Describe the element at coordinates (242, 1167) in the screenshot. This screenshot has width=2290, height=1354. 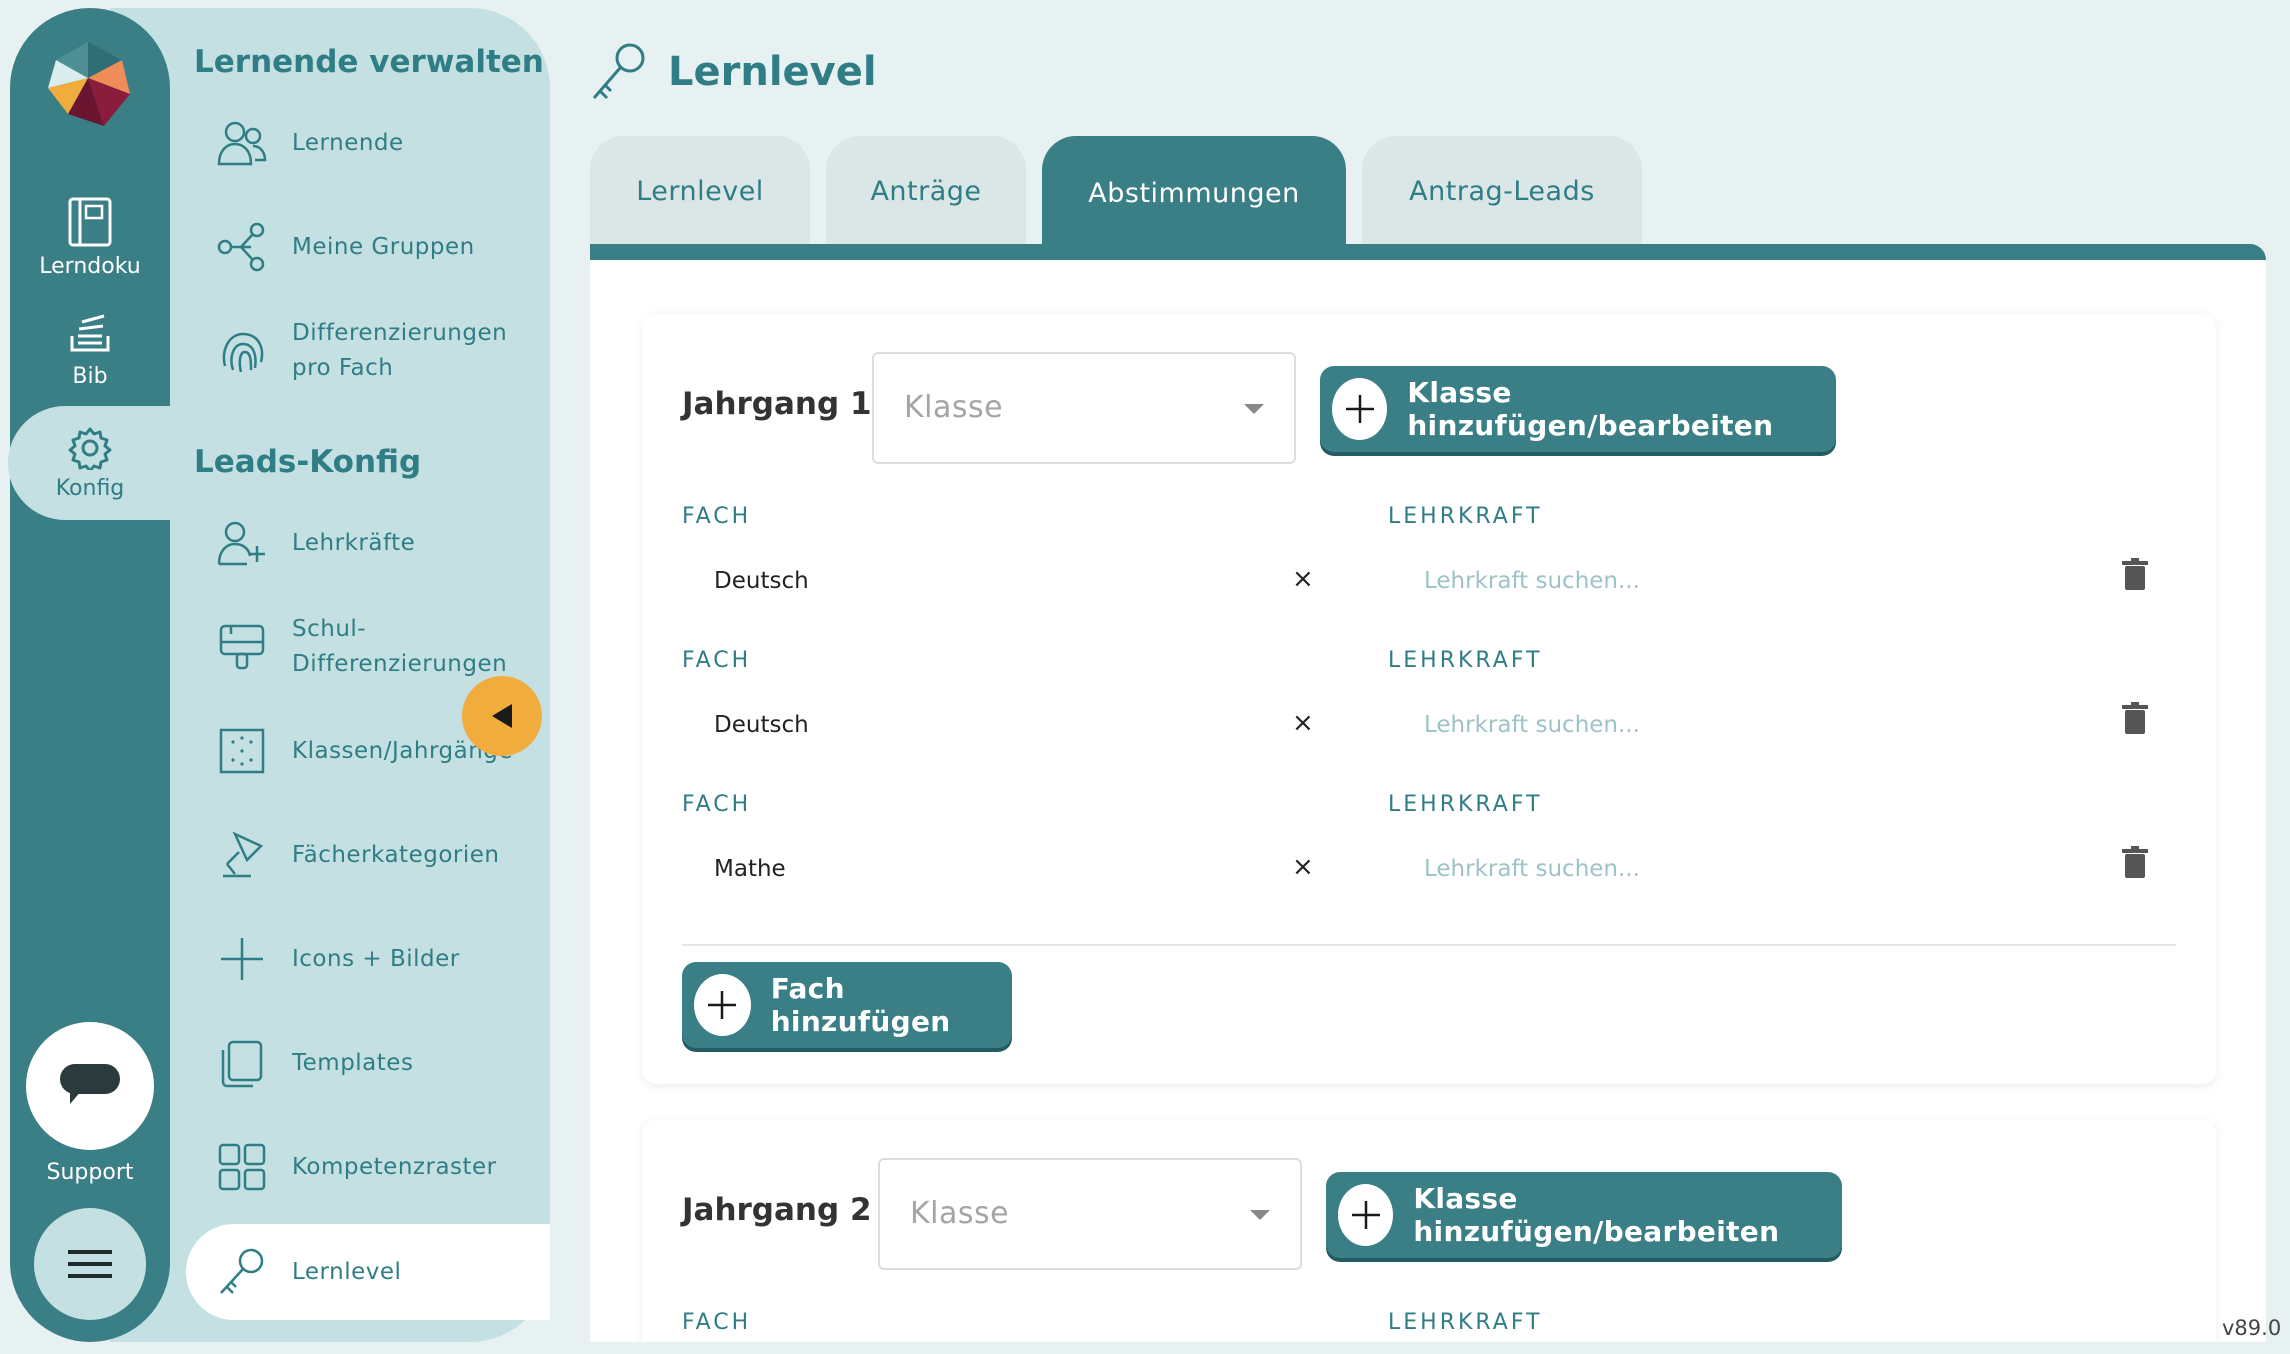
I see `grid-icon` at that location.